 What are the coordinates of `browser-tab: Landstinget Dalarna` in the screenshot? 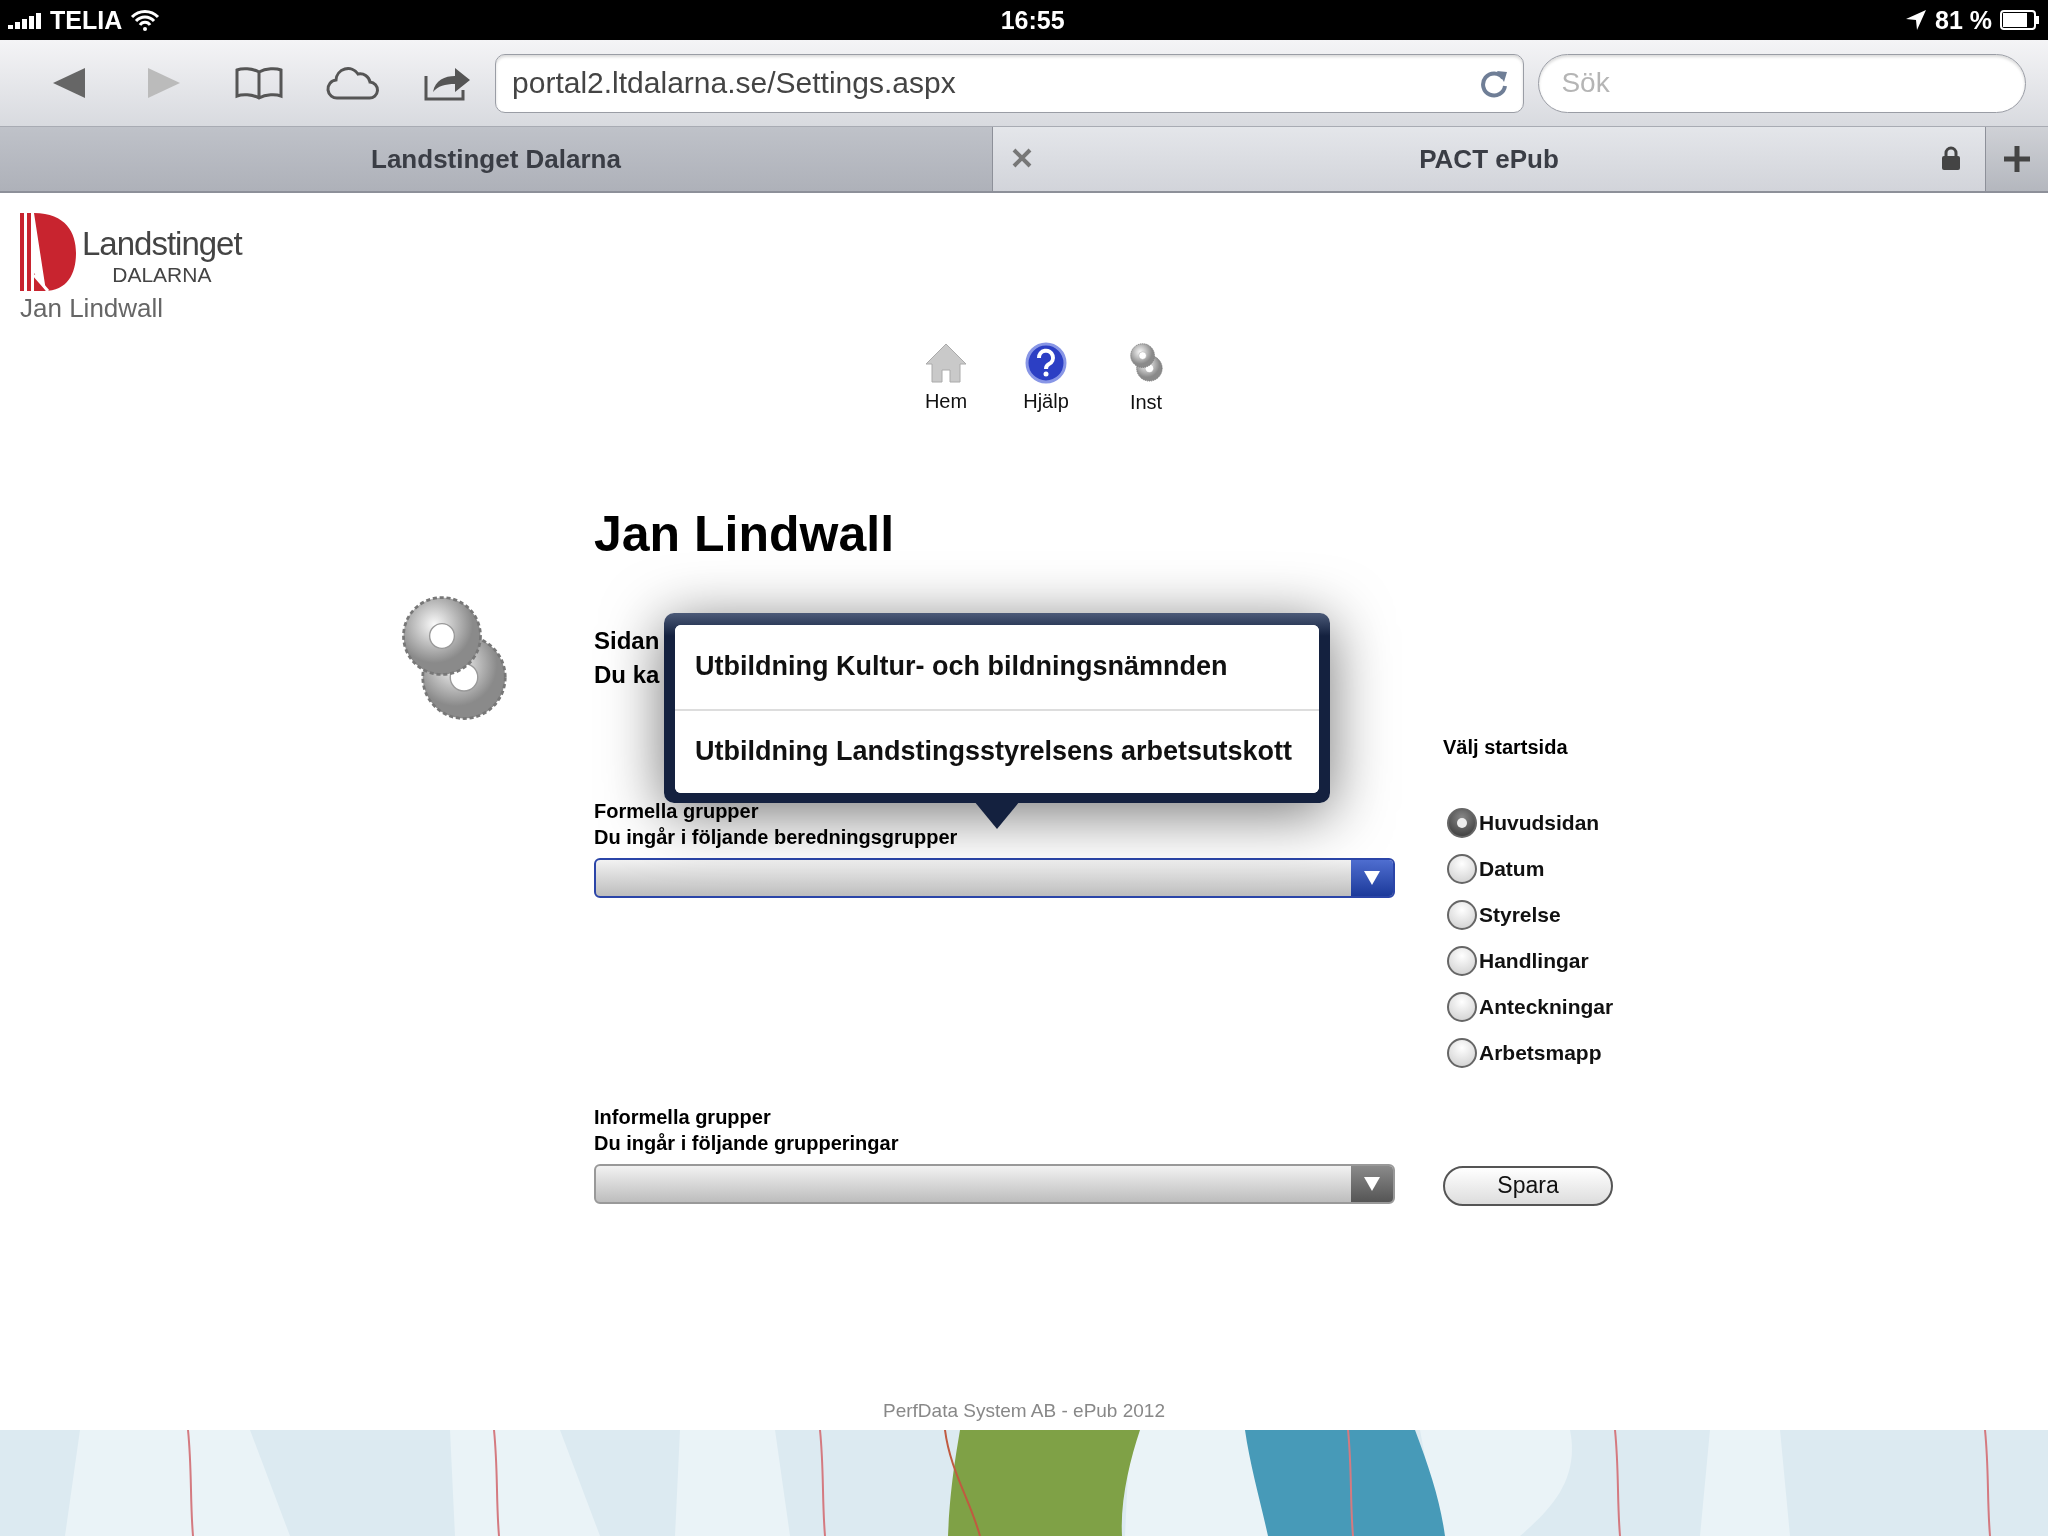 It's located at (496, 159).